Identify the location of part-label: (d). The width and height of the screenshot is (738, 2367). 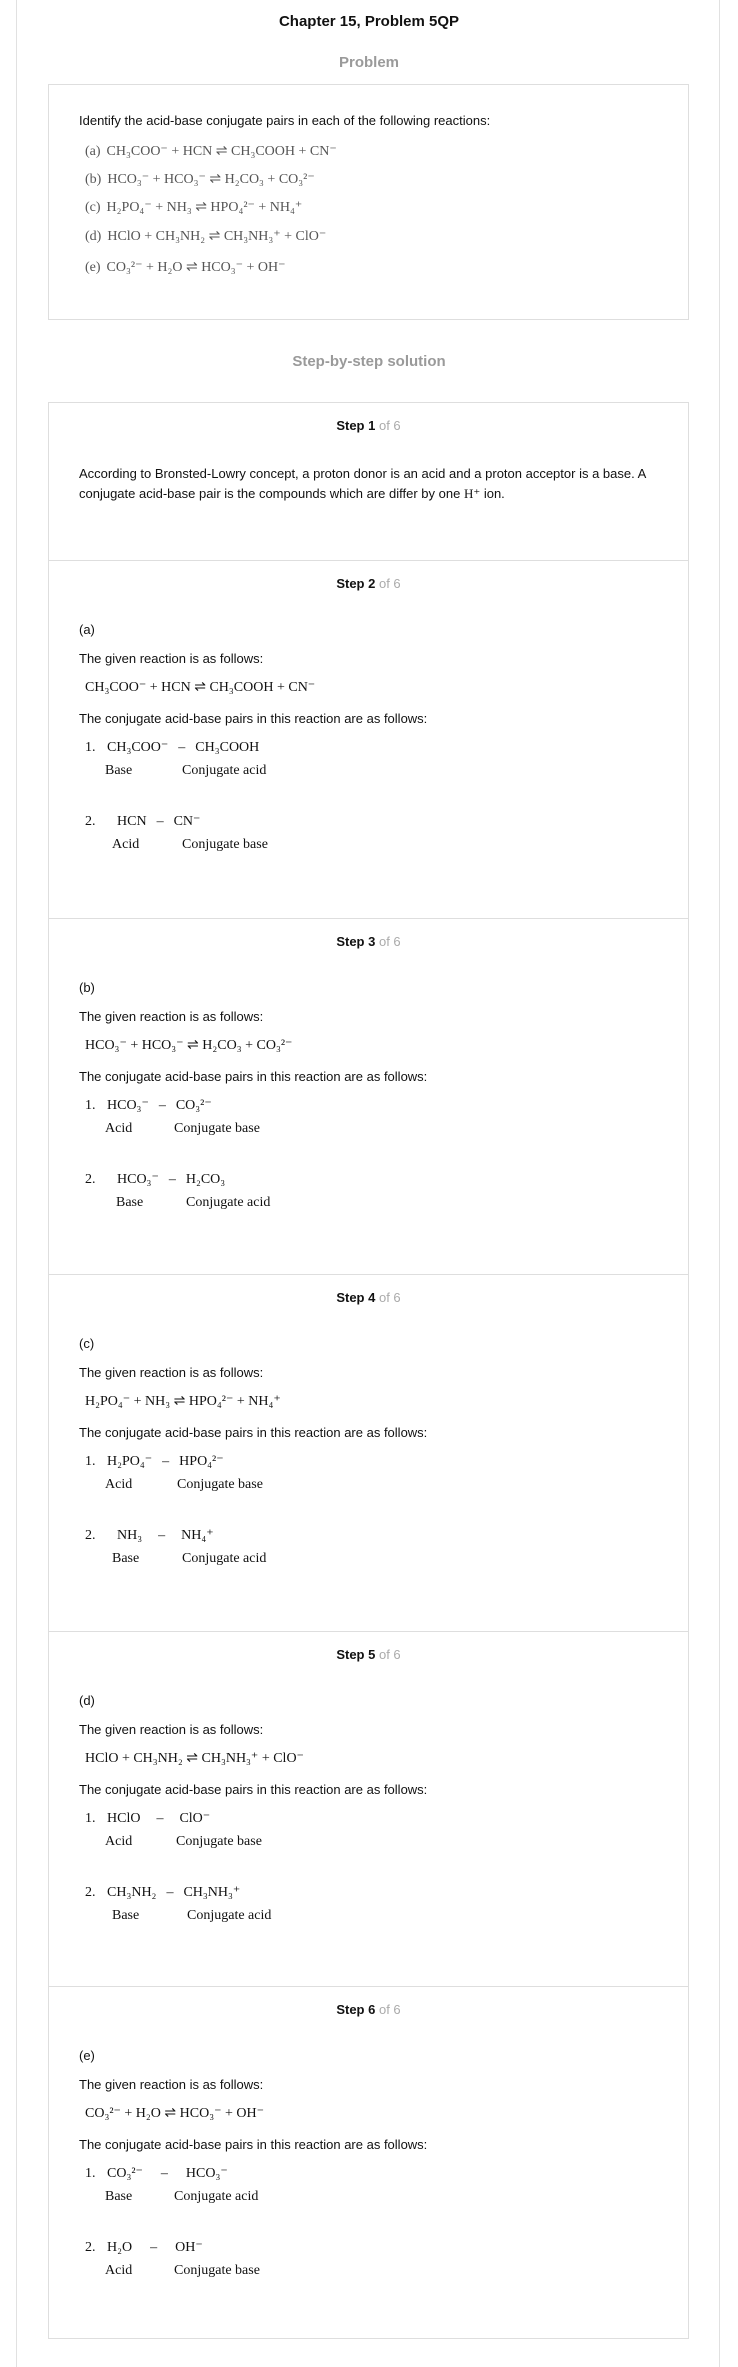
(87, 1700).